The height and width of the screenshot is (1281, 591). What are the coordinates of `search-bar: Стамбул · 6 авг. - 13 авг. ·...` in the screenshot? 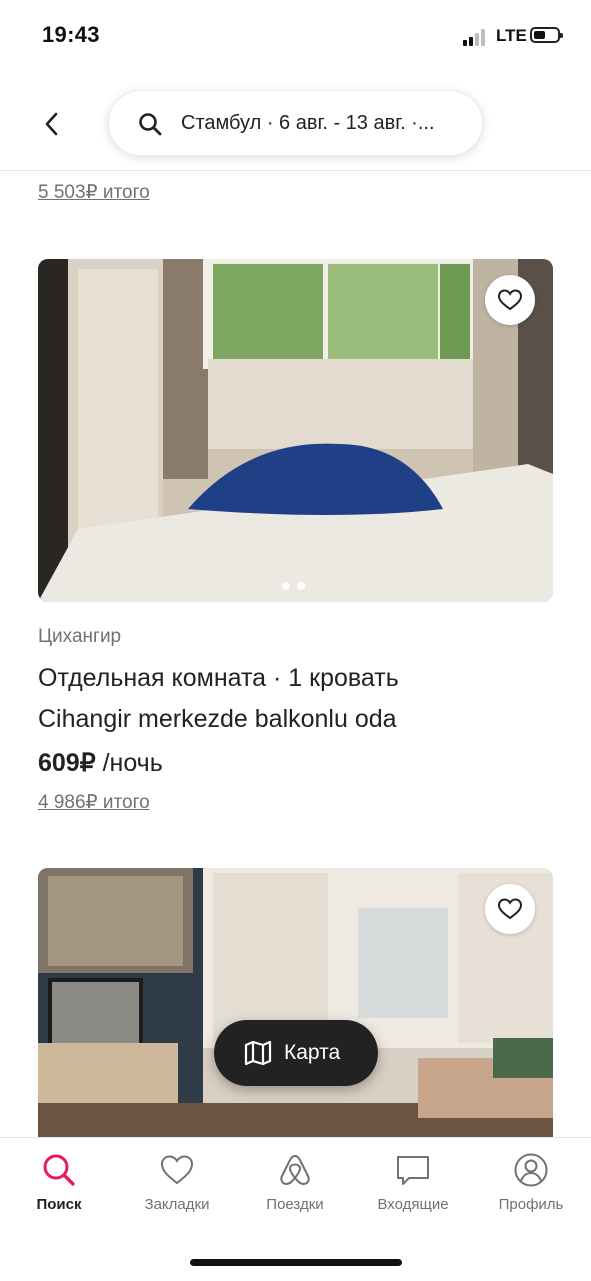 It's located at (295, 123).